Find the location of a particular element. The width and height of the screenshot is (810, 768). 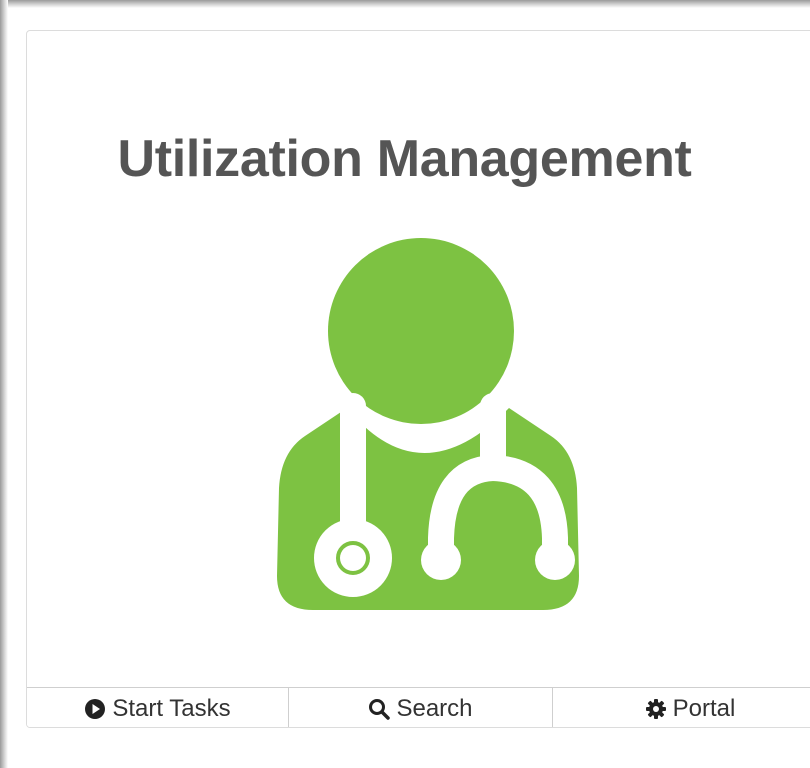

card-footer: Start Tasks Search Portal is located at coordinates (418, 707).